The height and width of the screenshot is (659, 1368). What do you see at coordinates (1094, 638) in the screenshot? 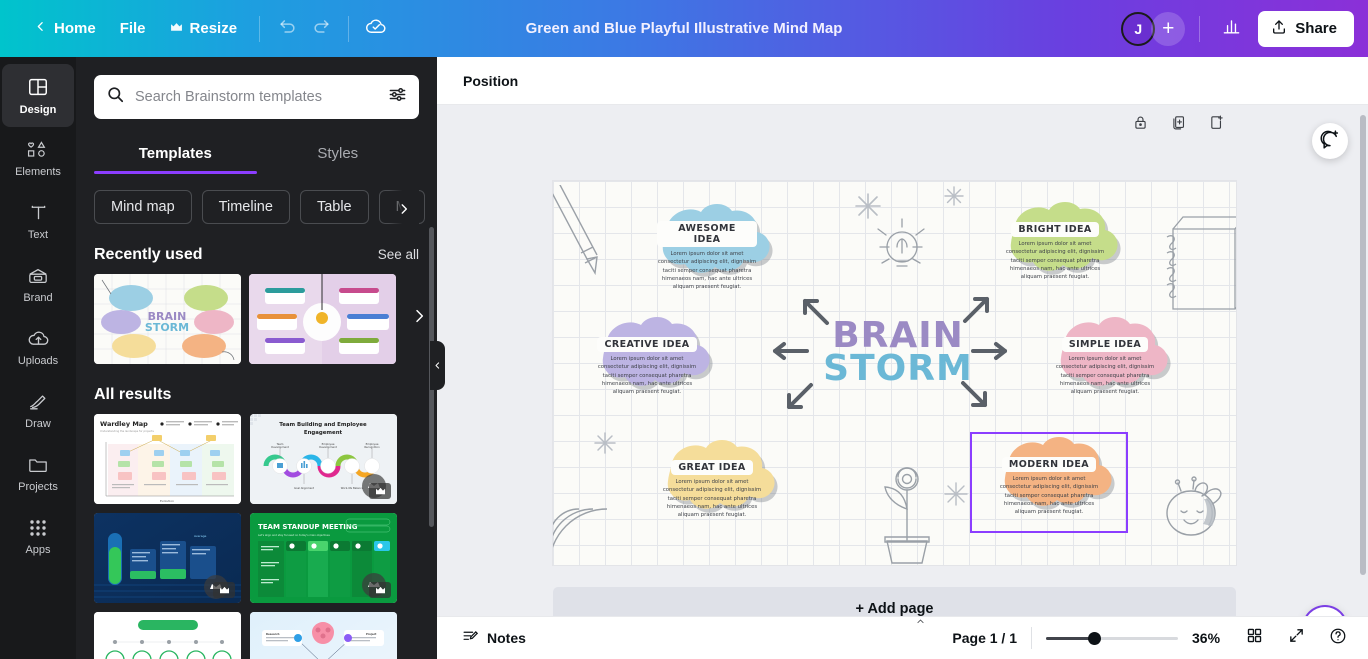
I see `zoom-slider-knob` at bounding box center [1094, 638].